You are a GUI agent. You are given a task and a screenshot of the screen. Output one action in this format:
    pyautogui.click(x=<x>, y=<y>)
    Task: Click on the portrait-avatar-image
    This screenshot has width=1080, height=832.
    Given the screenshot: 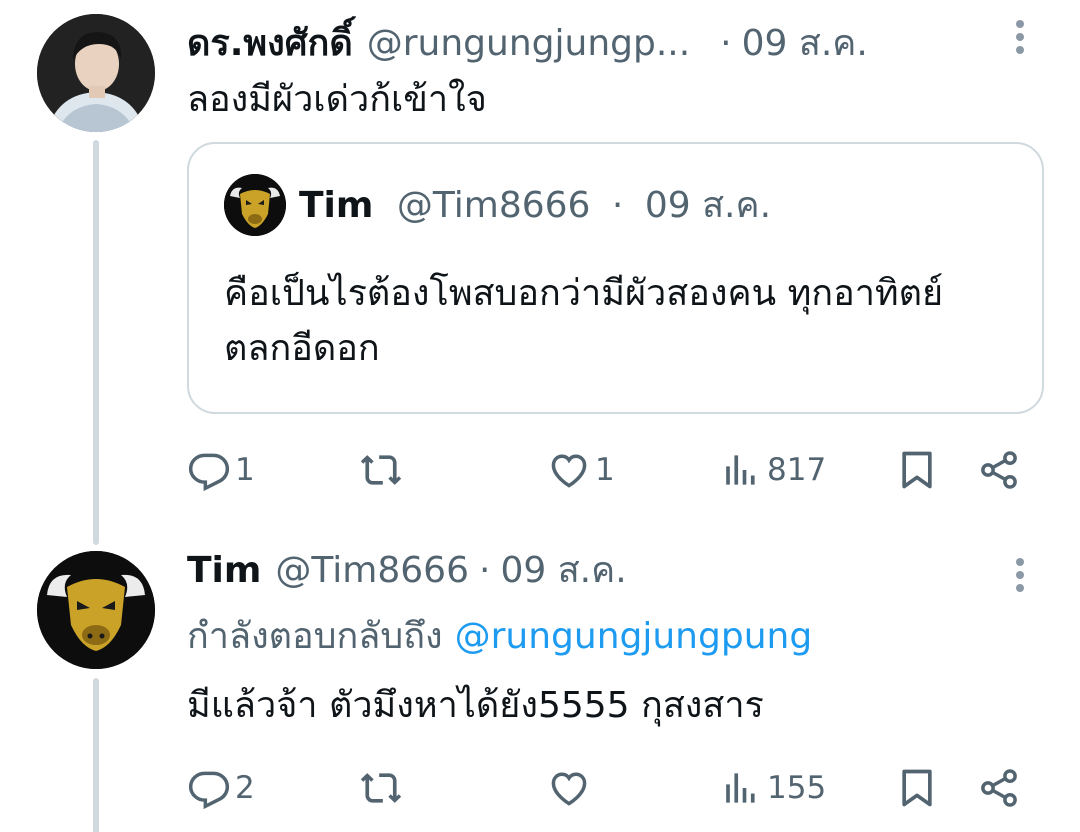 What is the action you would take?
    pyautogui.click(x=96, y=73)
    